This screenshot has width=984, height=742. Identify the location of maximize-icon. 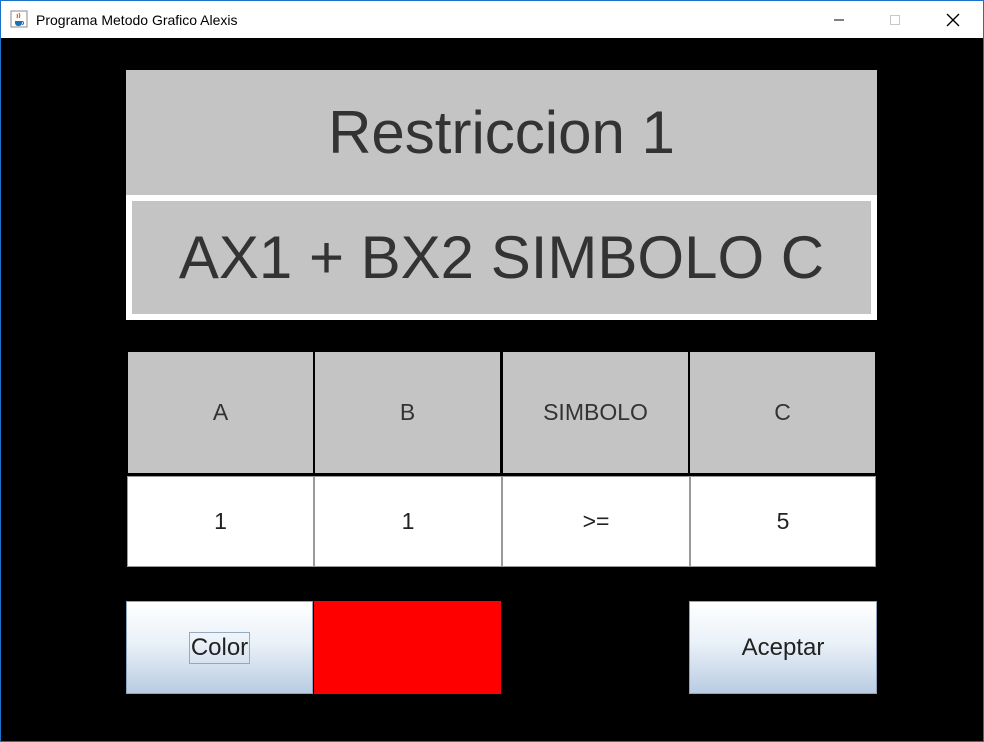
(895, 19).